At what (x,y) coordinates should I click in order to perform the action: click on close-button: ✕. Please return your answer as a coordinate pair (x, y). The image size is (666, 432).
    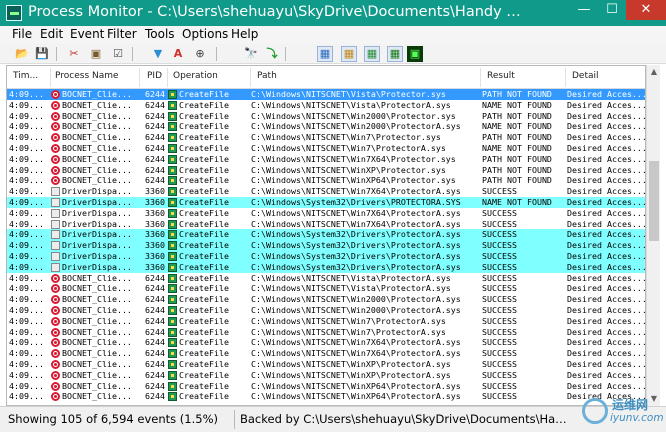
    Looking at the image, I should click on (646, 10).